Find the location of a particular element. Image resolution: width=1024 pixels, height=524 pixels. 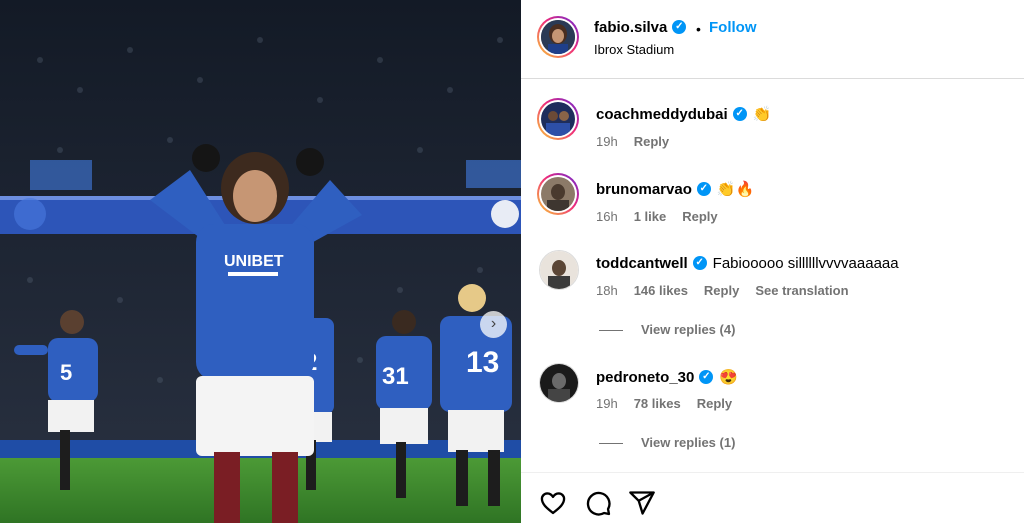

comment-text: 👏🔥 is located at coordinates (735, 189).